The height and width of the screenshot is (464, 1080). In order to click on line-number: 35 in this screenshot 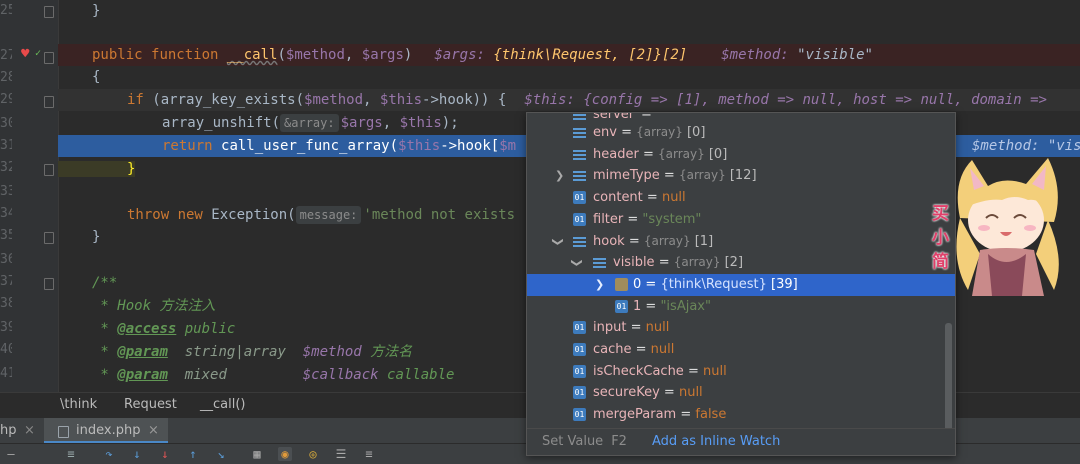, I will do `click(6, 235)`.